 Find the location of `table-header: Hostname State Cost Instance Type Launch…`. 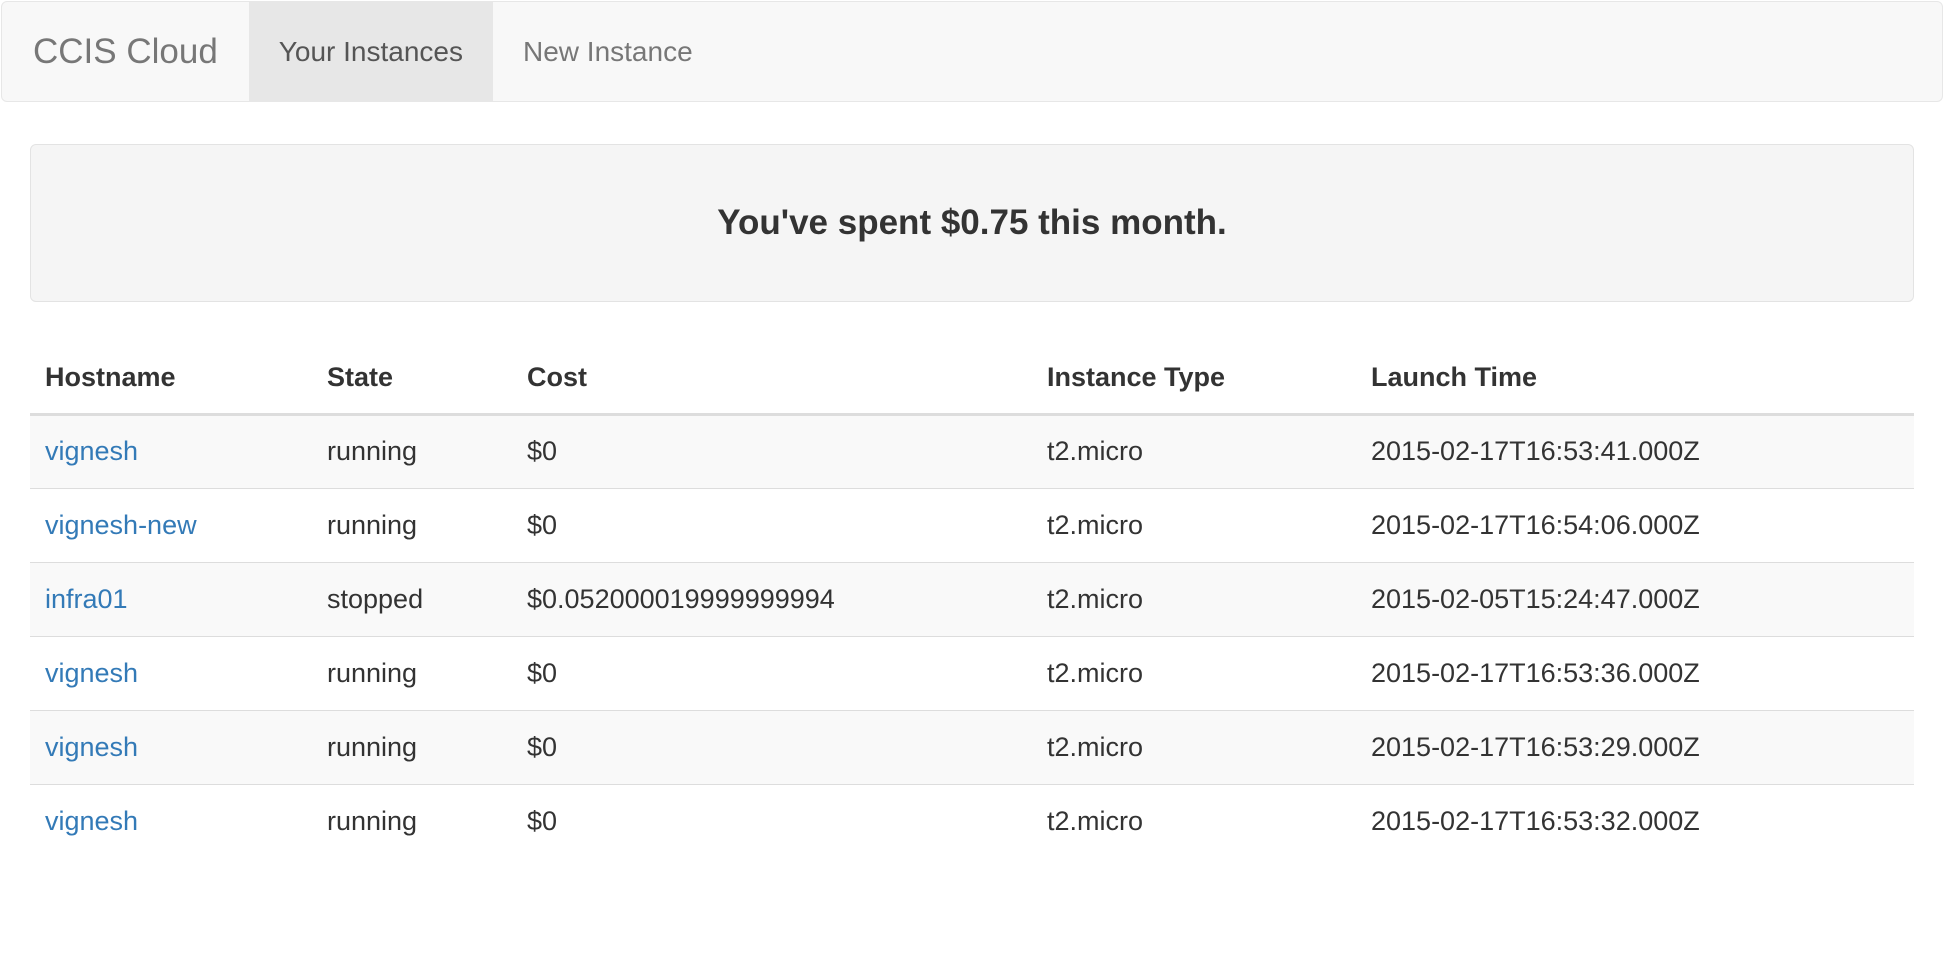

table-header: Hostname State Cost Instance Type Launch… is located at coordinates (972, 379).